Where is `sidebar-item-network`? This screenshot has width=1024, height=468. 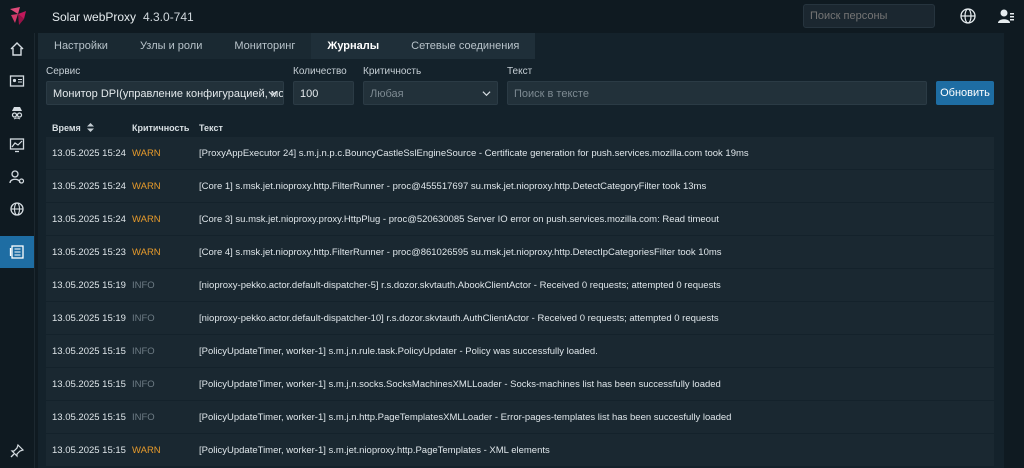 sidebar-item-network is located at coordinates (17, 209).